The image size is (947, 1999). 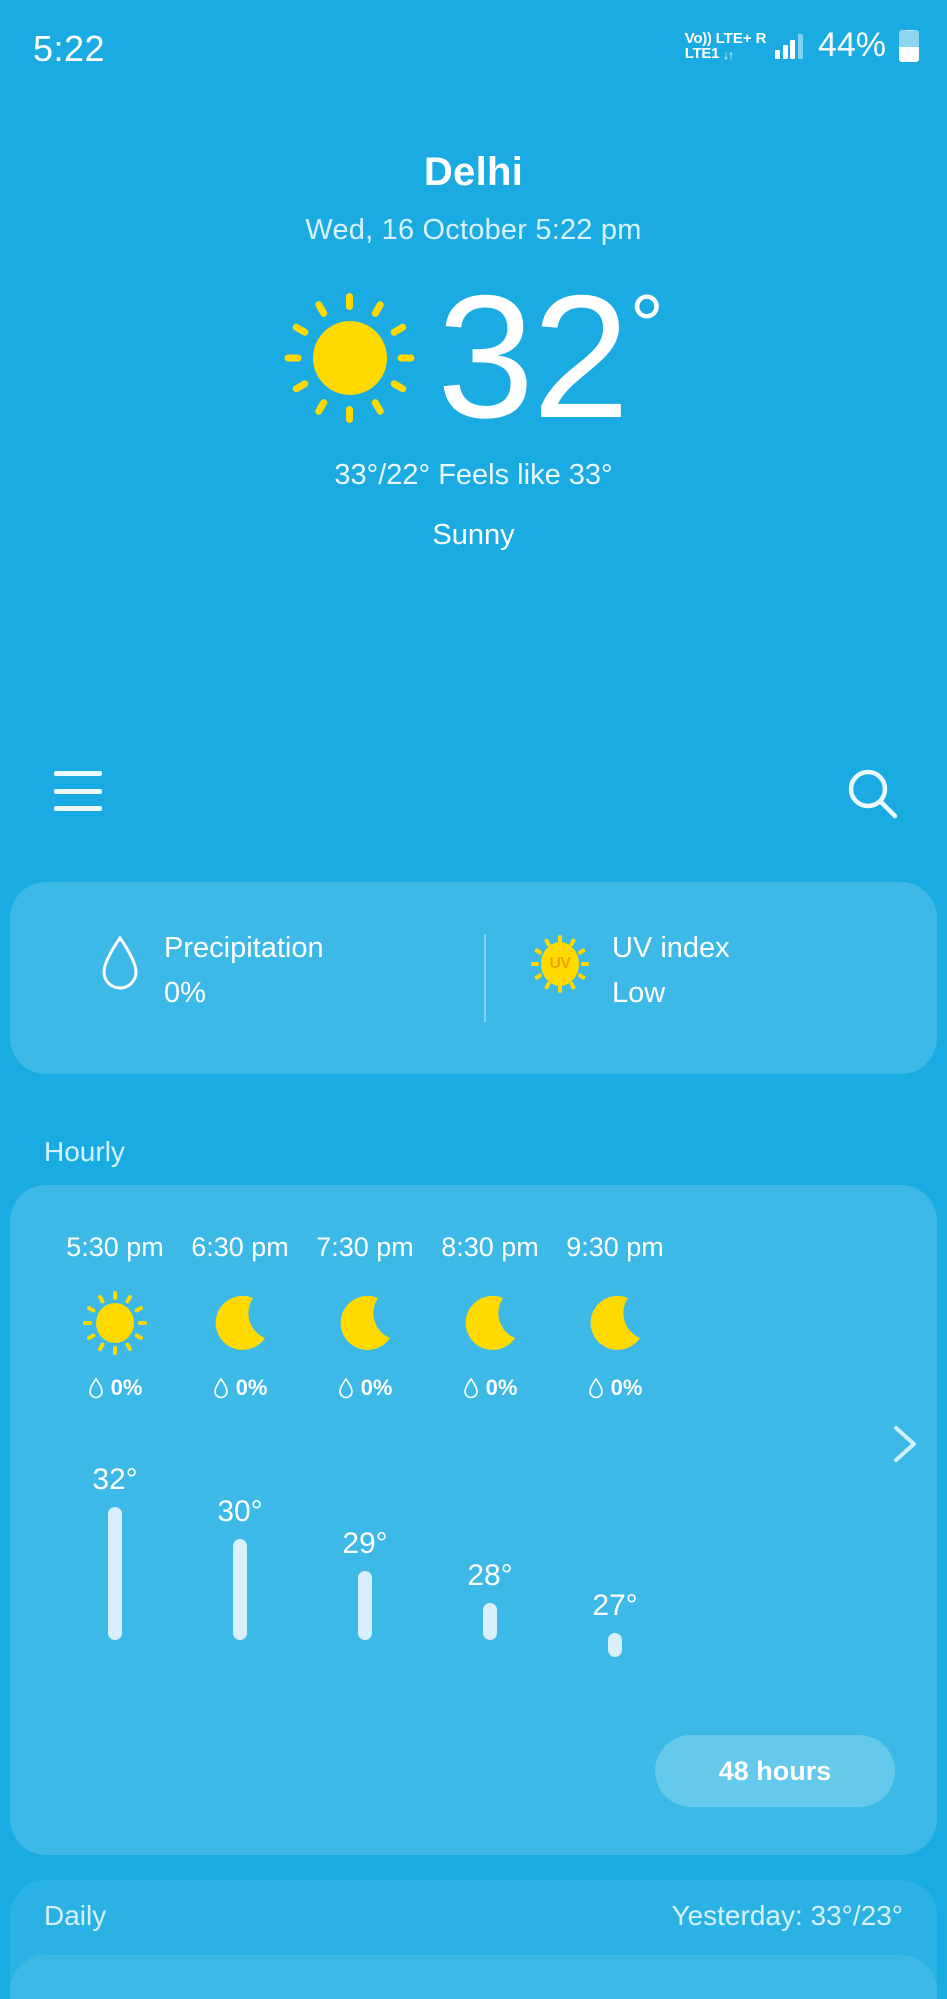 What do you see at coordinates (244, 948) in the screenshot?
I see `precipitation-label: Precipitation` at bounding box center [244, 948].